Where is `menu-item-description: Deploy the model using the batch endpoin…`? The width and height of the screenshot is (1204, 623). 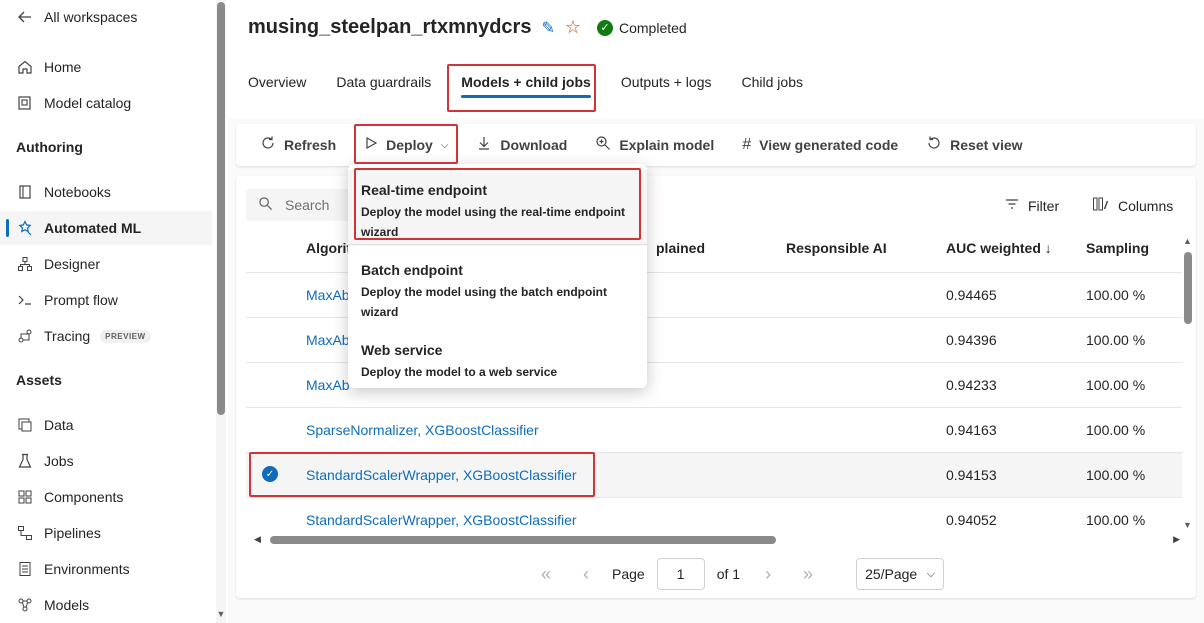 menu-item-description: Deploy the model using the batch endpoin… is located at coordinates (484, 302).